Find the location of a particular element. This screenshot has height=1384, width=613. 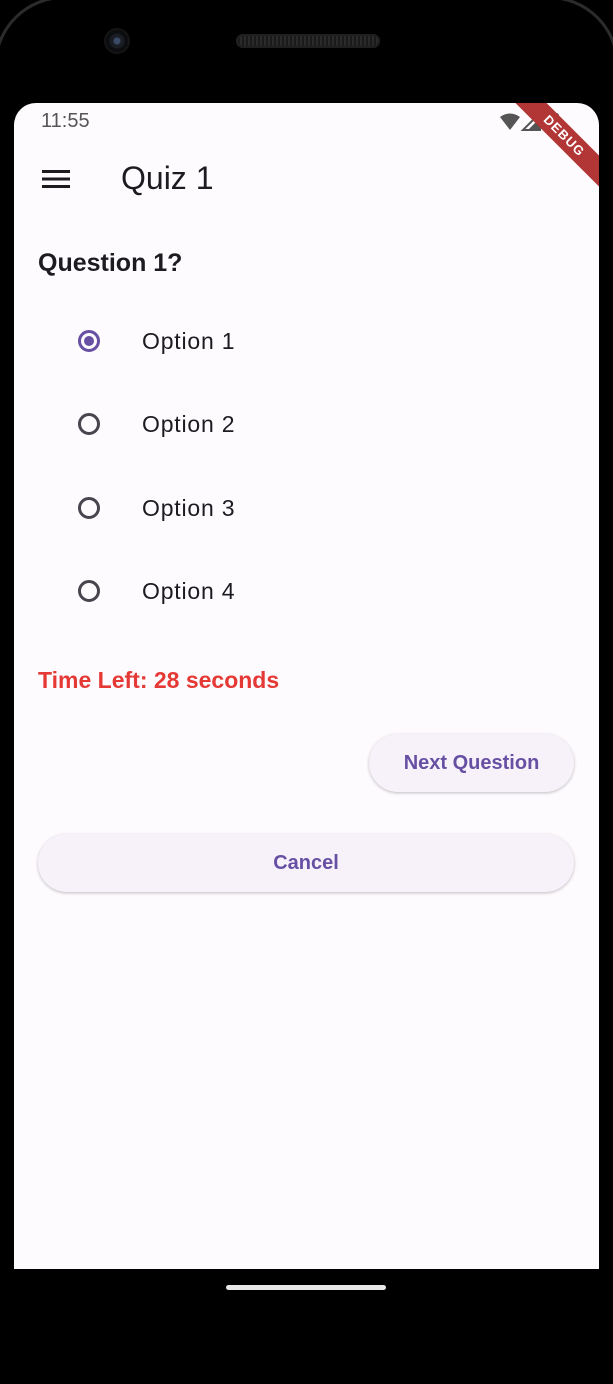

app-bar: Quiz 1 is located at coordinates (306, 179).